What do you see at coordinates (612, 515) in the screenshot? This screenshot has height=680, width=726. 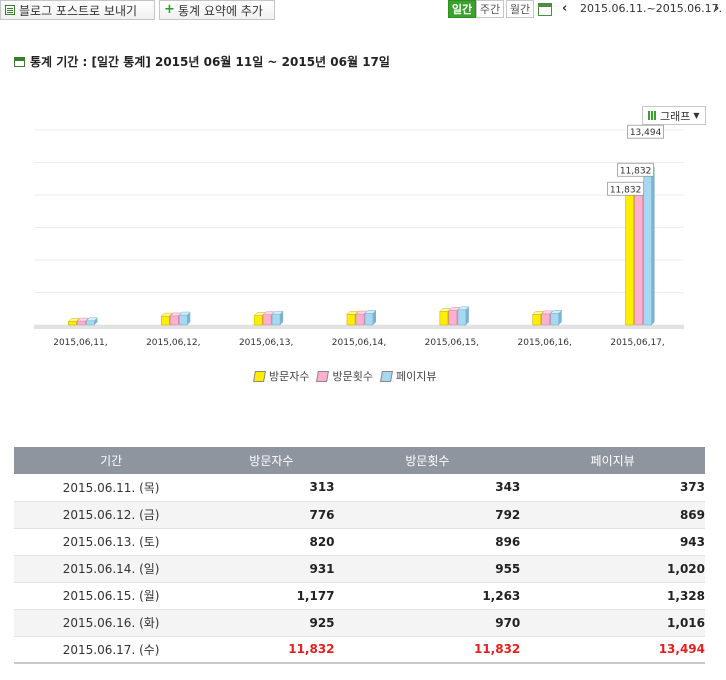 I see `cell-pageviews: 869` at bounding box center [612, 515].